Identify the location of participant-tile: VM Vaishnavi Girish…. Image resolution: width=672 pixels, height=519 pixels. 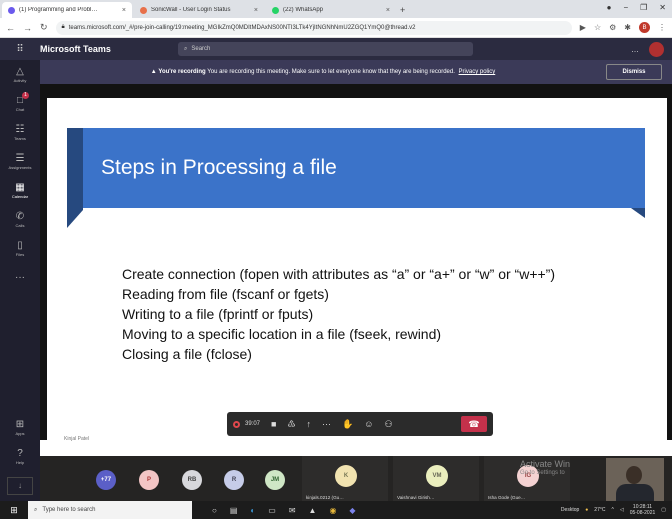
(436, 478).